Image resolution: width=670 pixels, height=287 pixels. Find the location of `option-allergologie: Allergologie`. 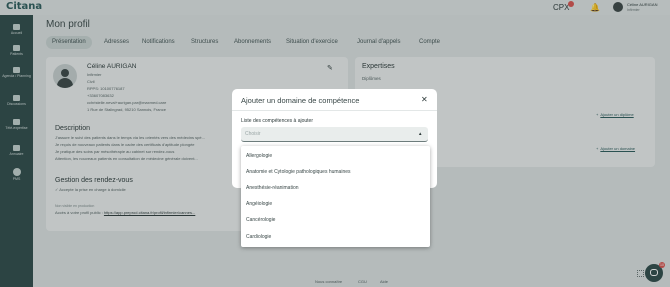

option-allergologie: Allergologie is located at coordinates (259, 156).